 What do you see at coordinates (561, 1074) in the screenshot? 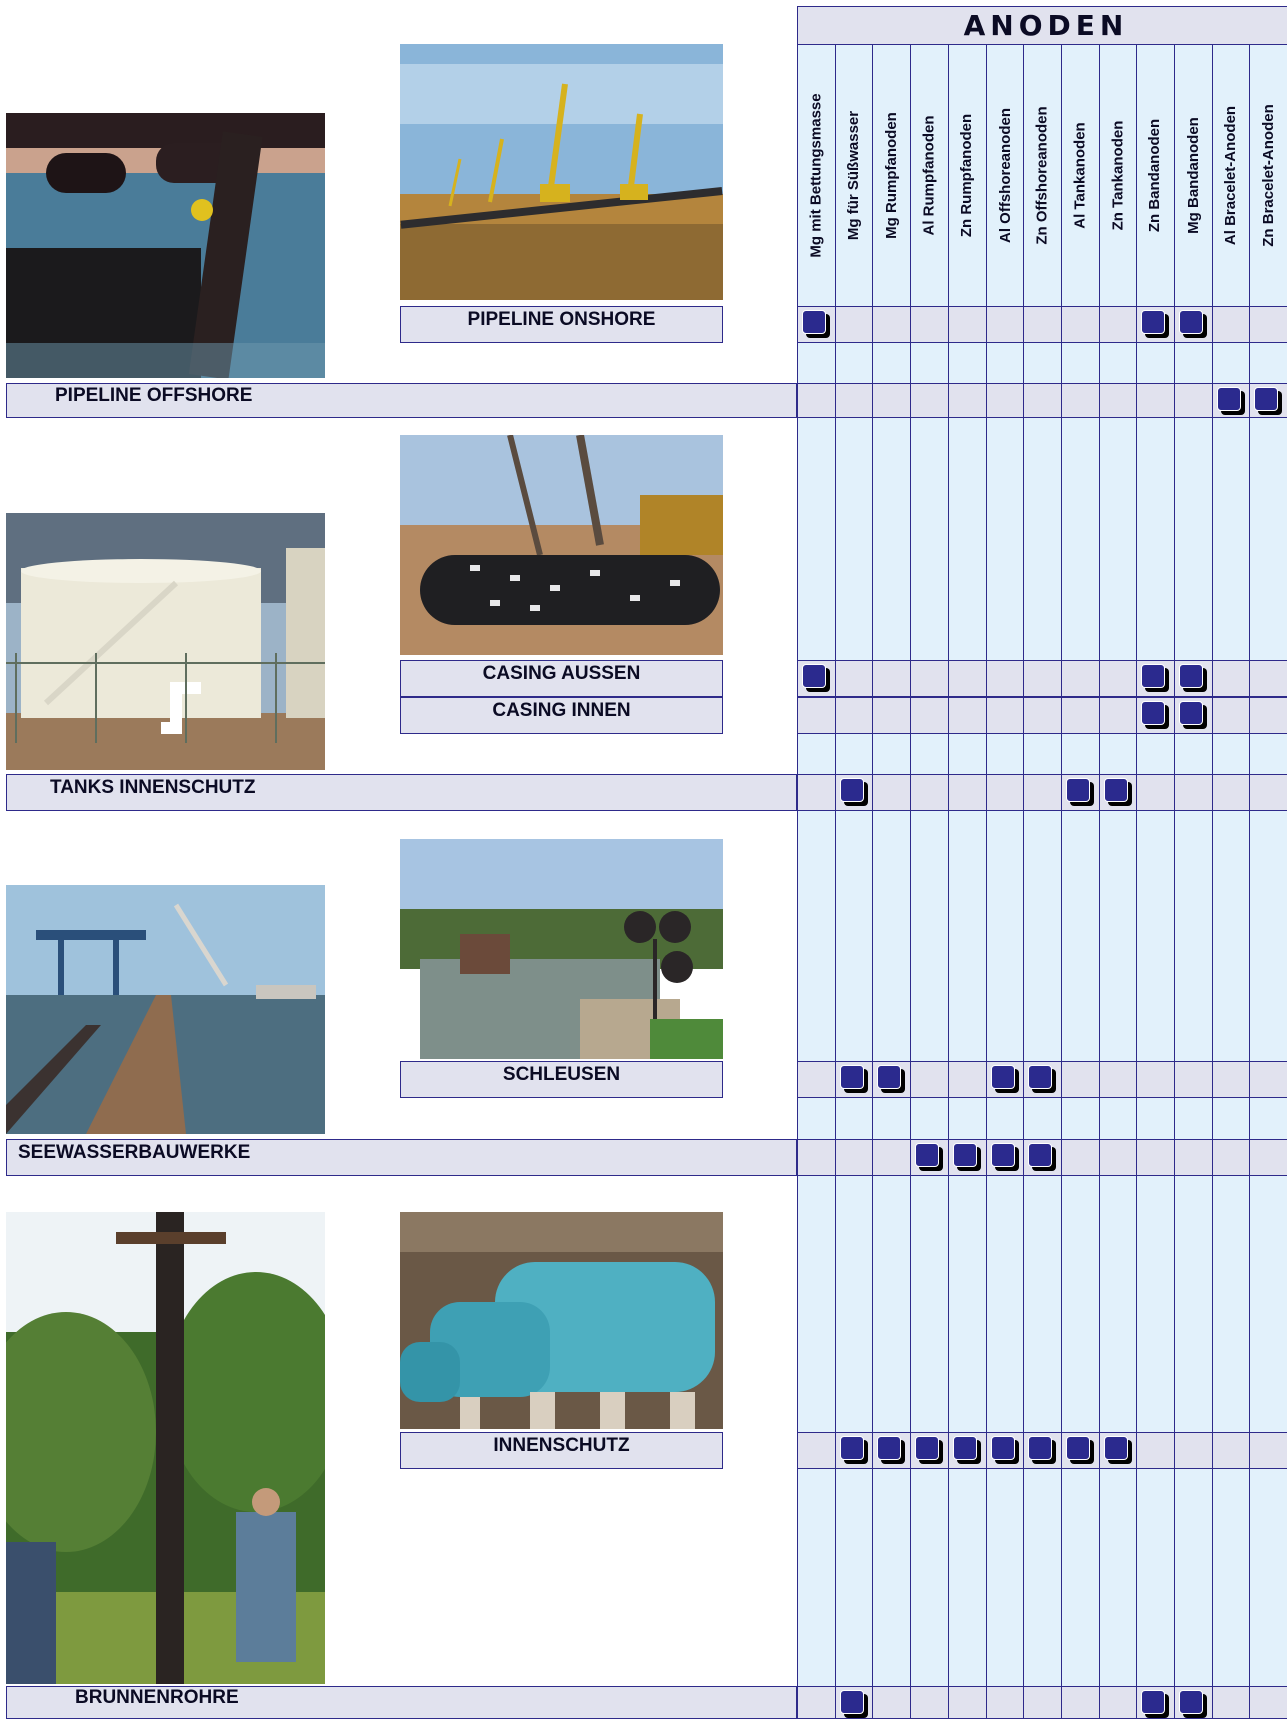
I see `row-label-schleusen: SCHLEUSEN` at bounding box center [561, 1074].